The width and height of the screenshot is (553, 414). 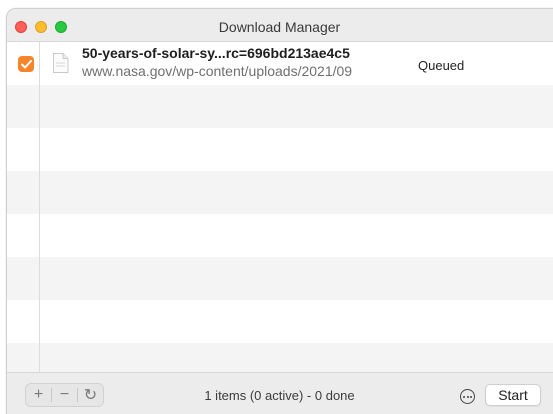 I want to click on download-url: www.nasa.gov/wp-content/uploads/2021/09, so click(x=217, y=71).